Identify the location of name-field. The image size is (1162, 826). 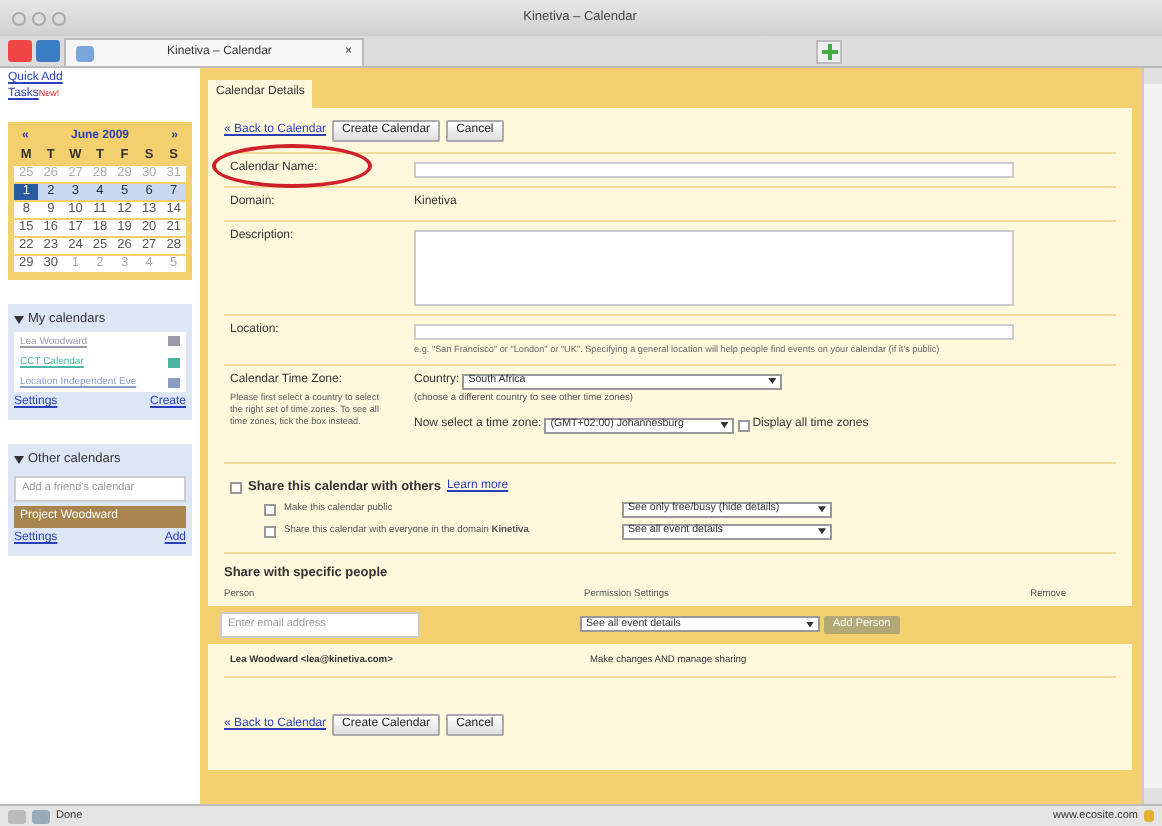
(714, 170).